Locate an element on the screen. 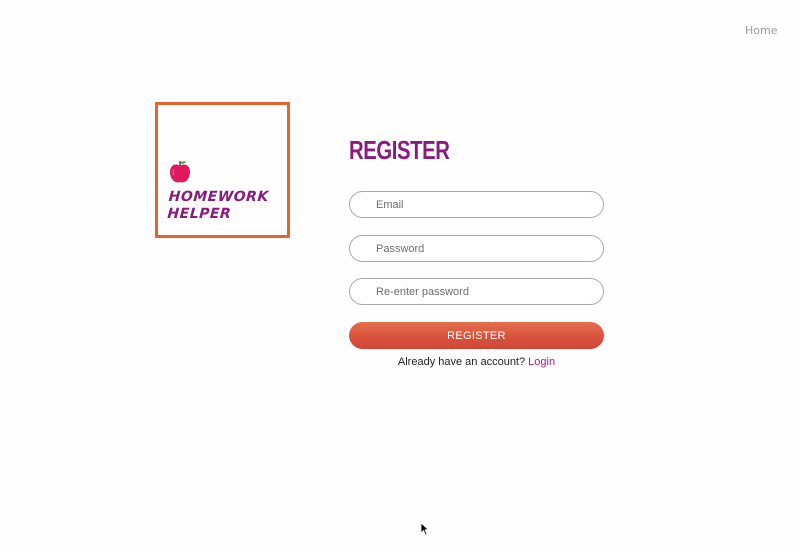 Image resolution: width=800 pixels, height=552 pixels. apple-icon is located at coordinates (180, 172).